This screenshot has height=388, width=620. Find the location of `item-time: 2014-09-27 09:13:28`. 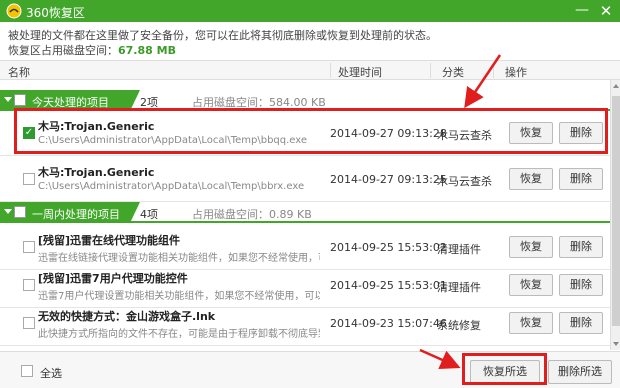

item-time: 2014-09-27 09:13:28 is located at coordinates (388, 133).